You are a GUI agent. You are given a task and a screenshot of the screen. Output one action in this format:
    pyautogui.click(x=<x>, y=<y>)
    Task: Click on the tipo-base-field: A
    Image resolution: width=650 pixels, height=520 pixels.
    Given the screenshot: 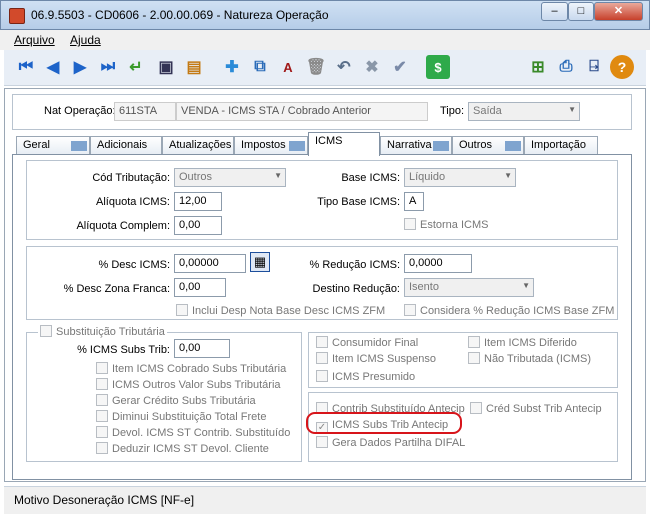 What is the action you would take?
    pyautogui.click(x=414, y=201)
    